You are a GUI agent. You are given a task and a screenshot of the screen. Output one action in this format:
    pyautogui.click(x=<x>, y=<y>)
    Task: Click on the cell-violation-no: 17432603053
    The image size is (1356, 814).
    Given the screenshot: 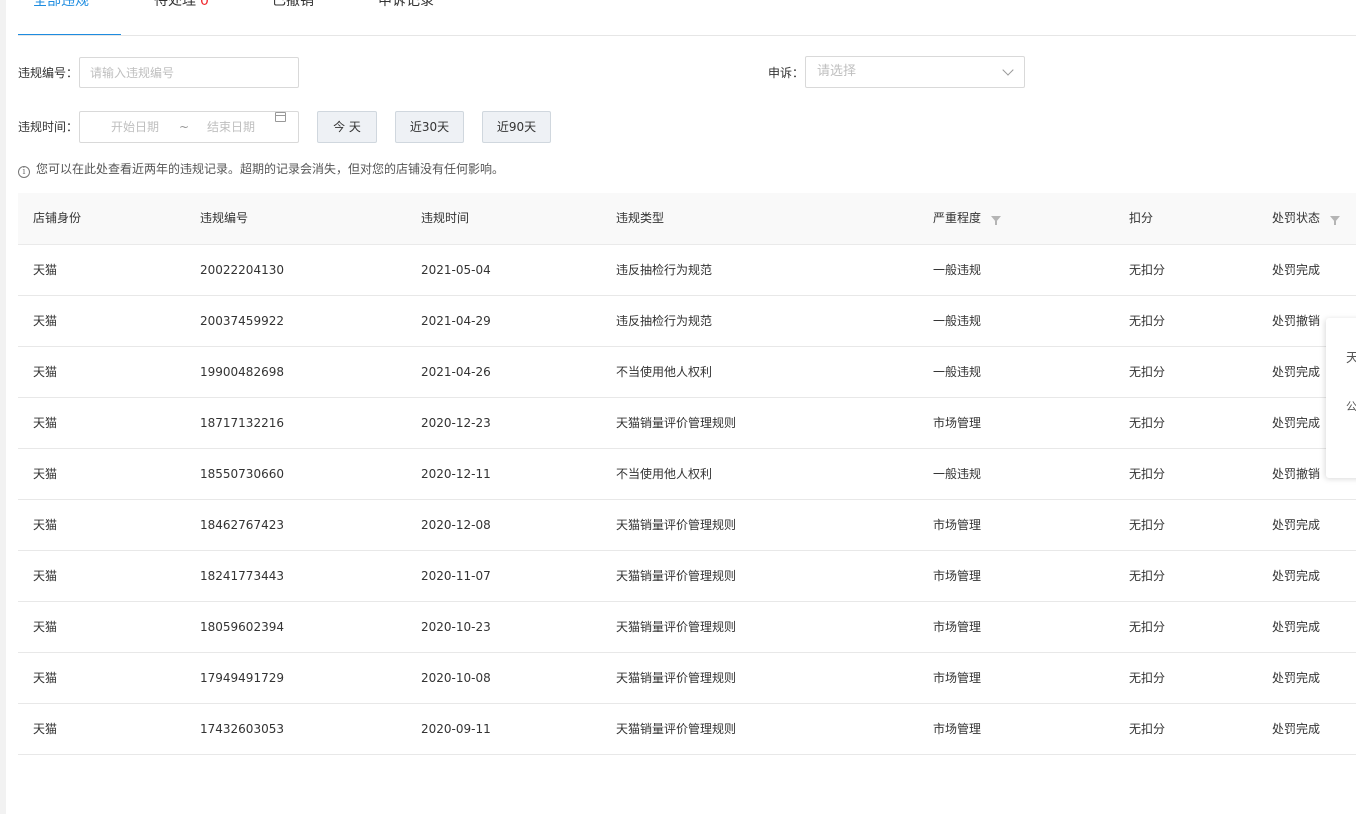 What is the action you would take?
    pyautogui.click(x=242, y=729)
    